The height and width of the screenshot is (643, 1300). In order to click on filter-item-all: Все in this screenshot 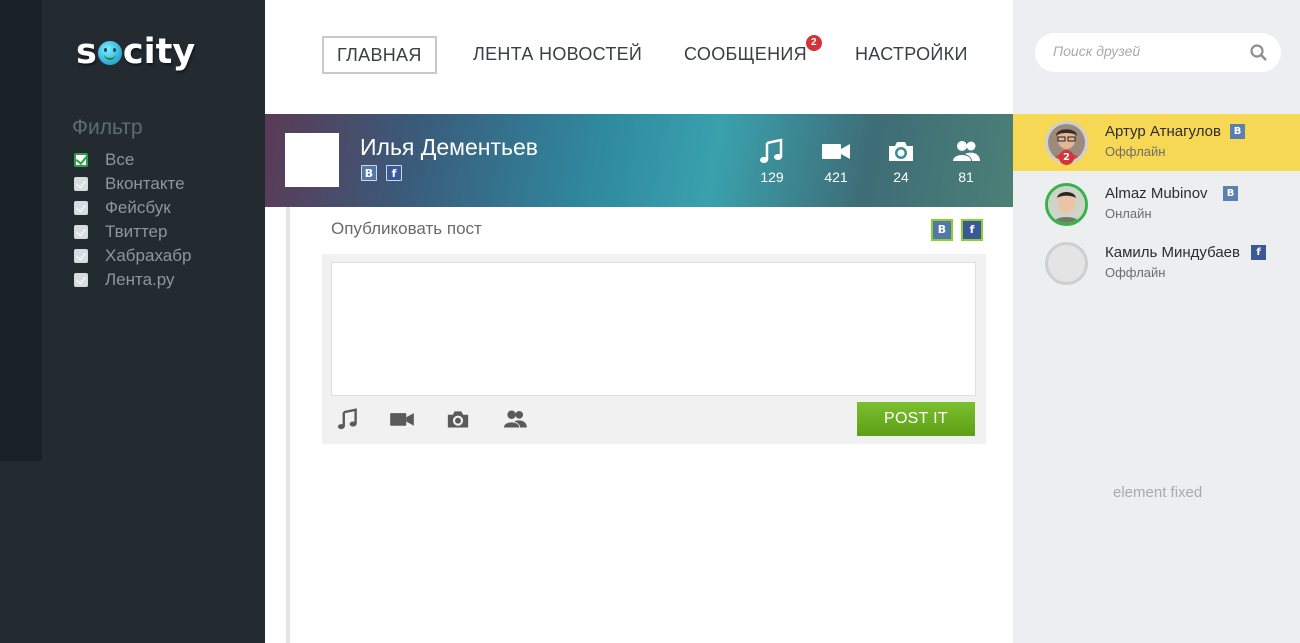, I will do `click(132, 160)`.